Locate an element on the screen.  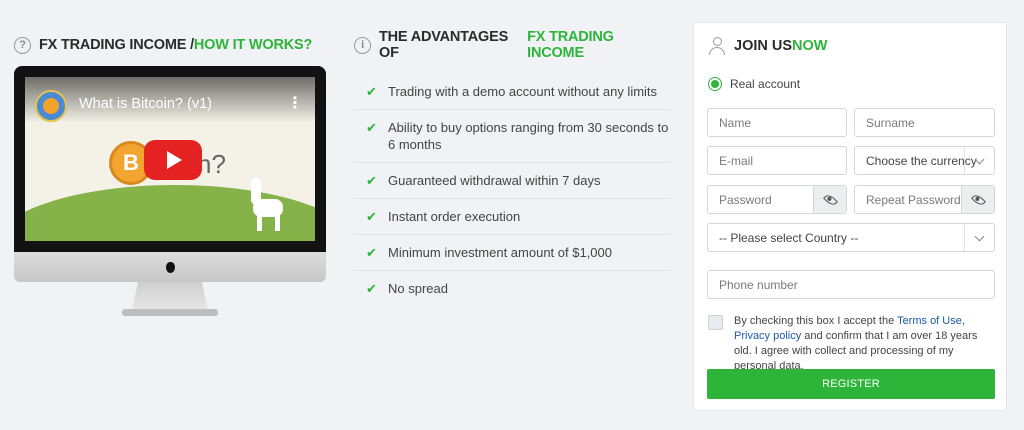
advantages-title-part2: FX TRADING INCOME is located at coordinates (570, 45).